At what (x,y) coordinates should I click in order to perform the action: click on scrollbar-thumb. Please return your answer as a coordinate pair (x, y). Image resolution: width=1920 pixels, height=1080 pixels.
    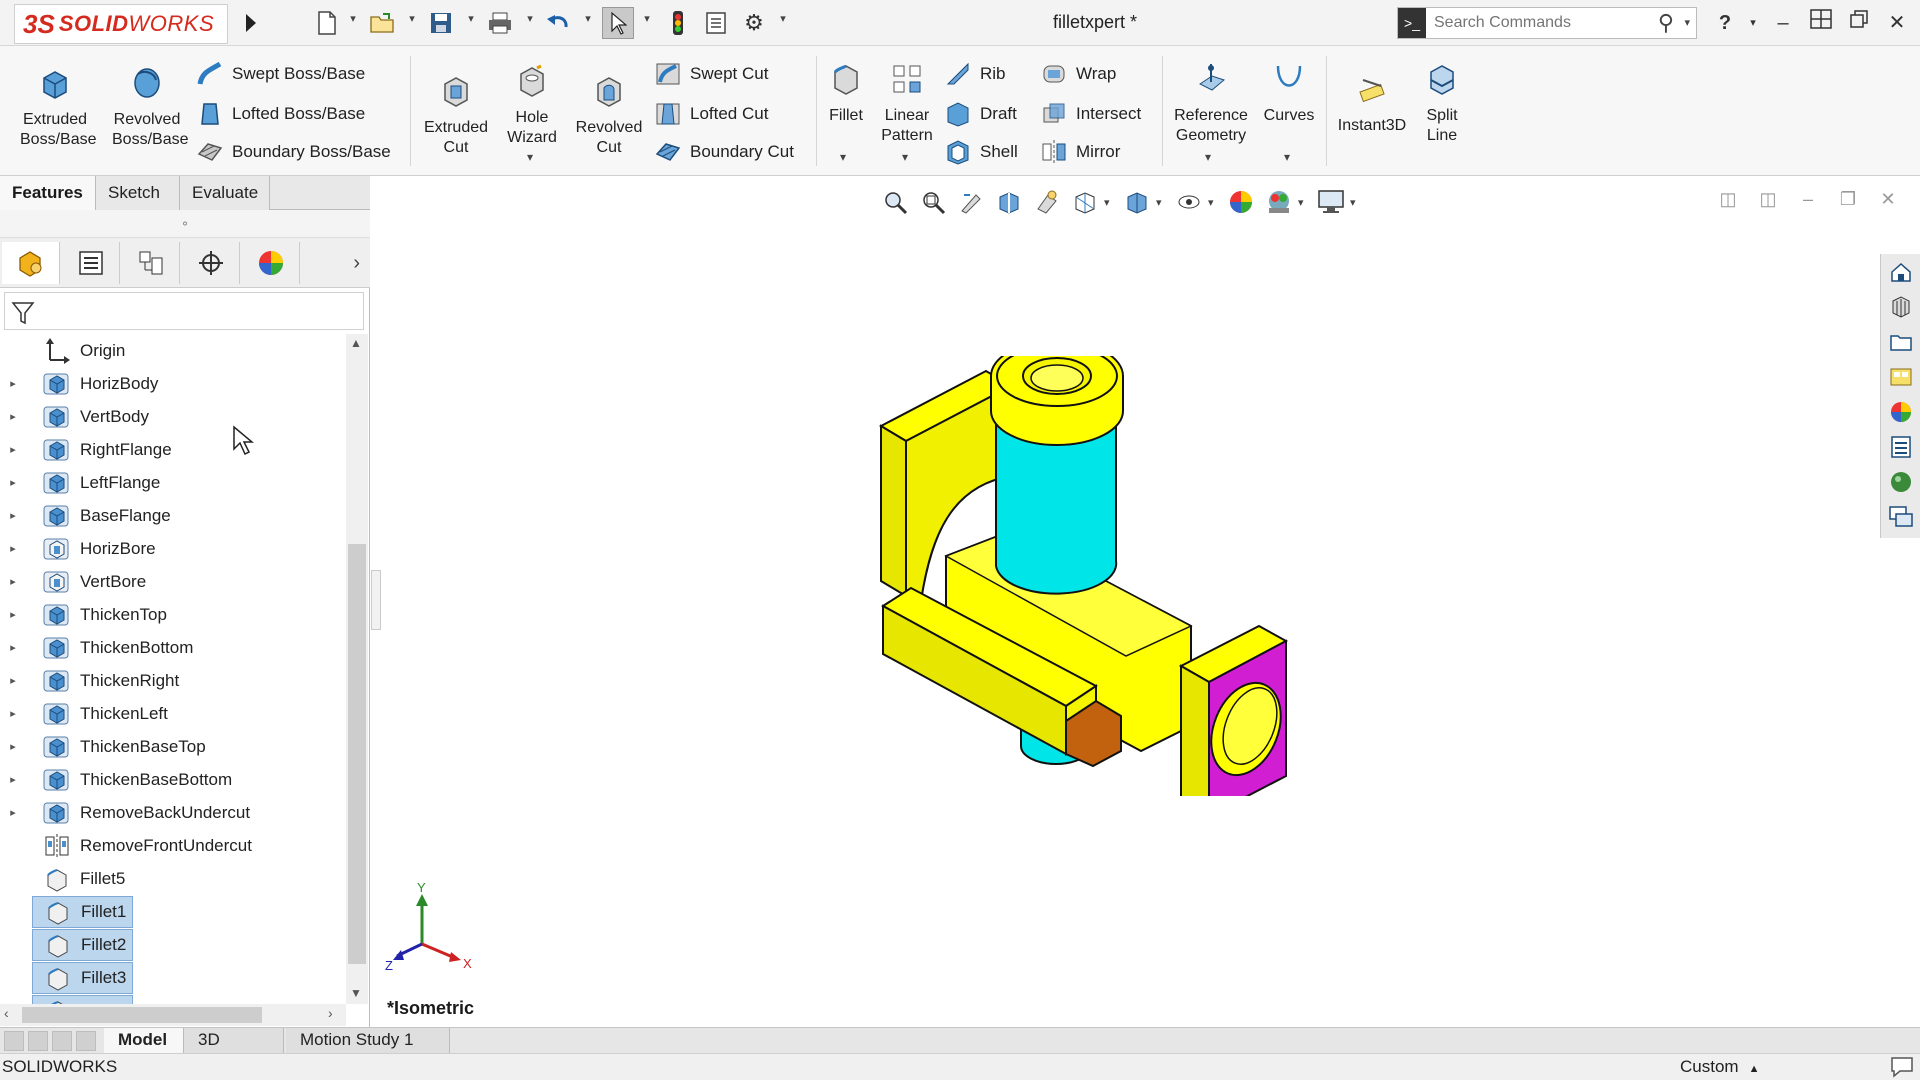
    Looking at the image, I should click on (357, 754).